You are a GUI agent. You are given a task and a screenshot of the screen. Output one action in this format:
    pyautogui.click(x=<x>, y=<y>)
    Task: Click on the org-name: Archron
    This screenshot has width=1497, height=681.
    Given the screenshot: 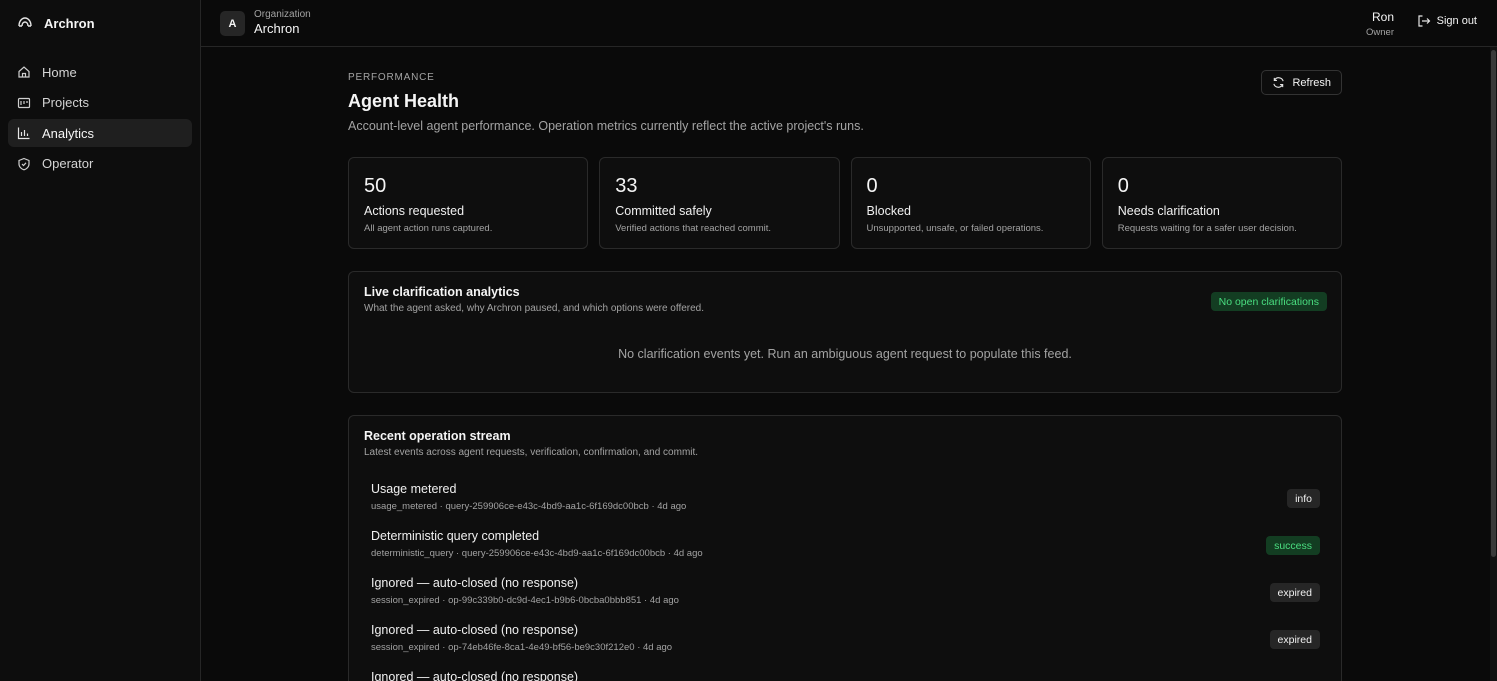 What is the action you would take?
    pyautogui.click(x=277, y=28)
    